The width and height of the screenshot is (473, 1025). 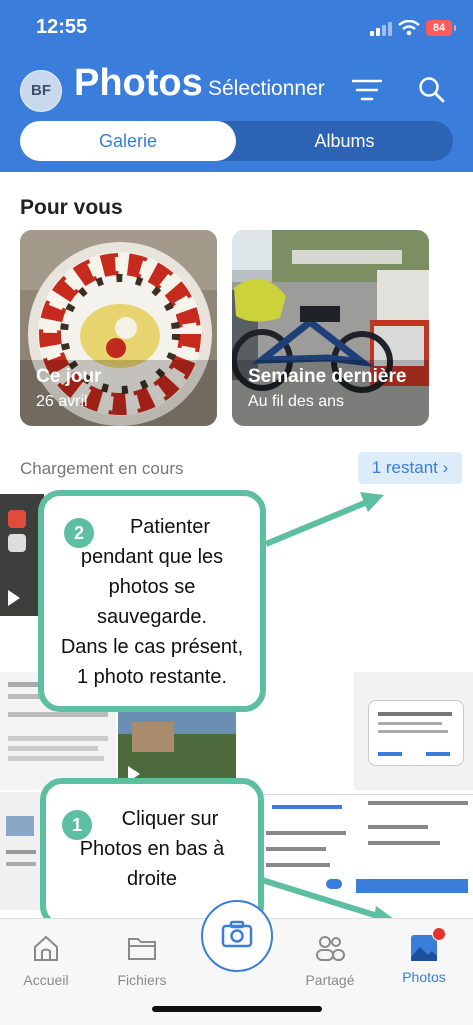 I want to click on search-icon, so click(x=432, y=90).